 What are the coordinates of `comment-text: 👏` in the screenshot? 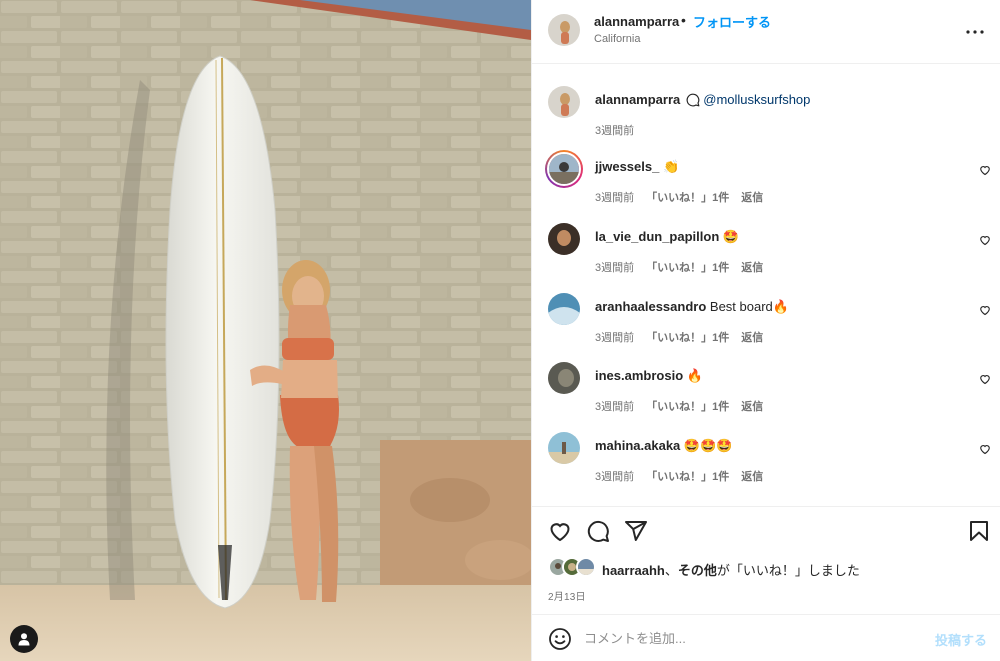 It's located at (671, 166).